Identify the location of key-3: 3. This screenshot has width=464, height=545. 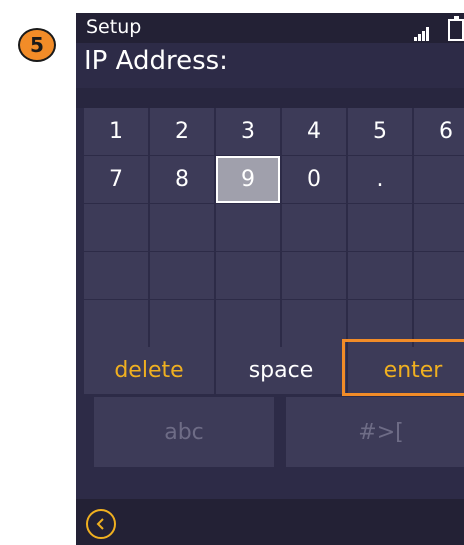
(248, 131).